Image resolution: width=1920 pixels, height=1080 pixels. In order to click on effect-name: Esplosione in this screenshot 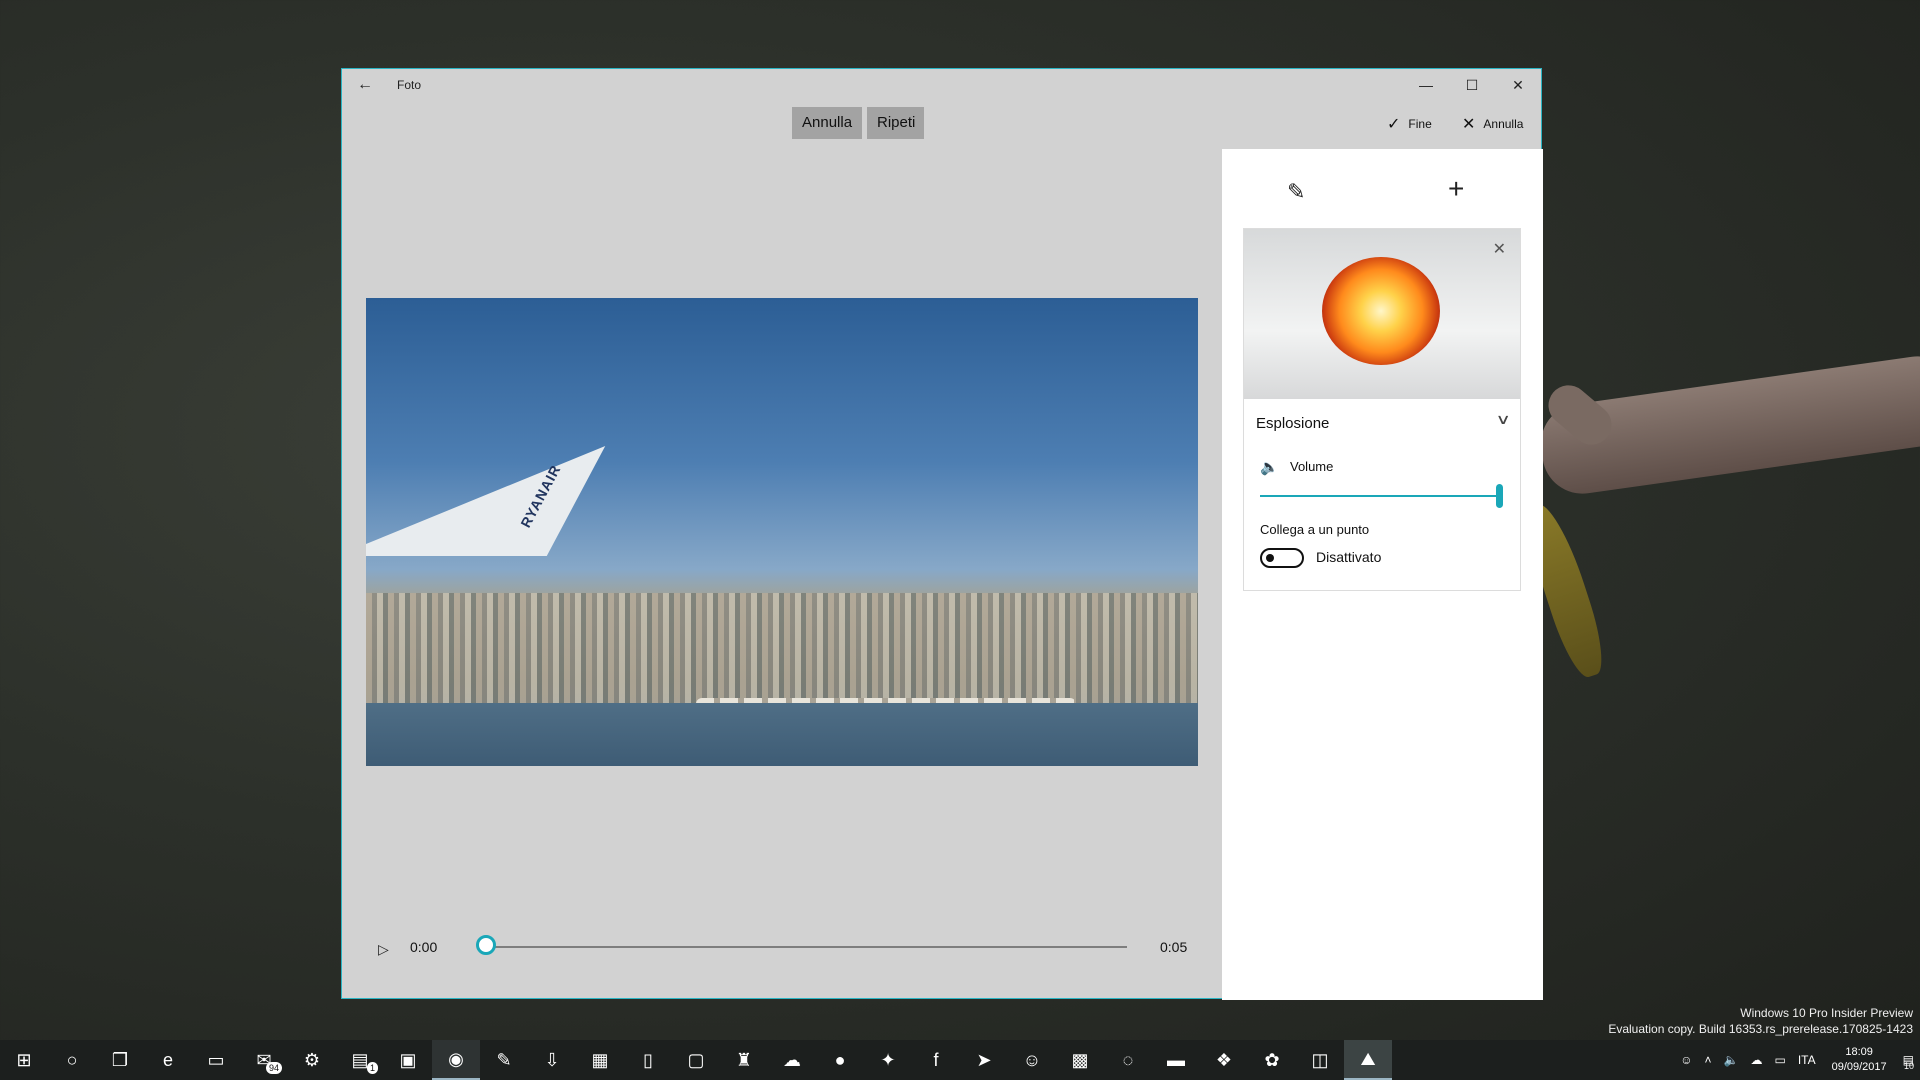, I will do `click(1293, 423)`.